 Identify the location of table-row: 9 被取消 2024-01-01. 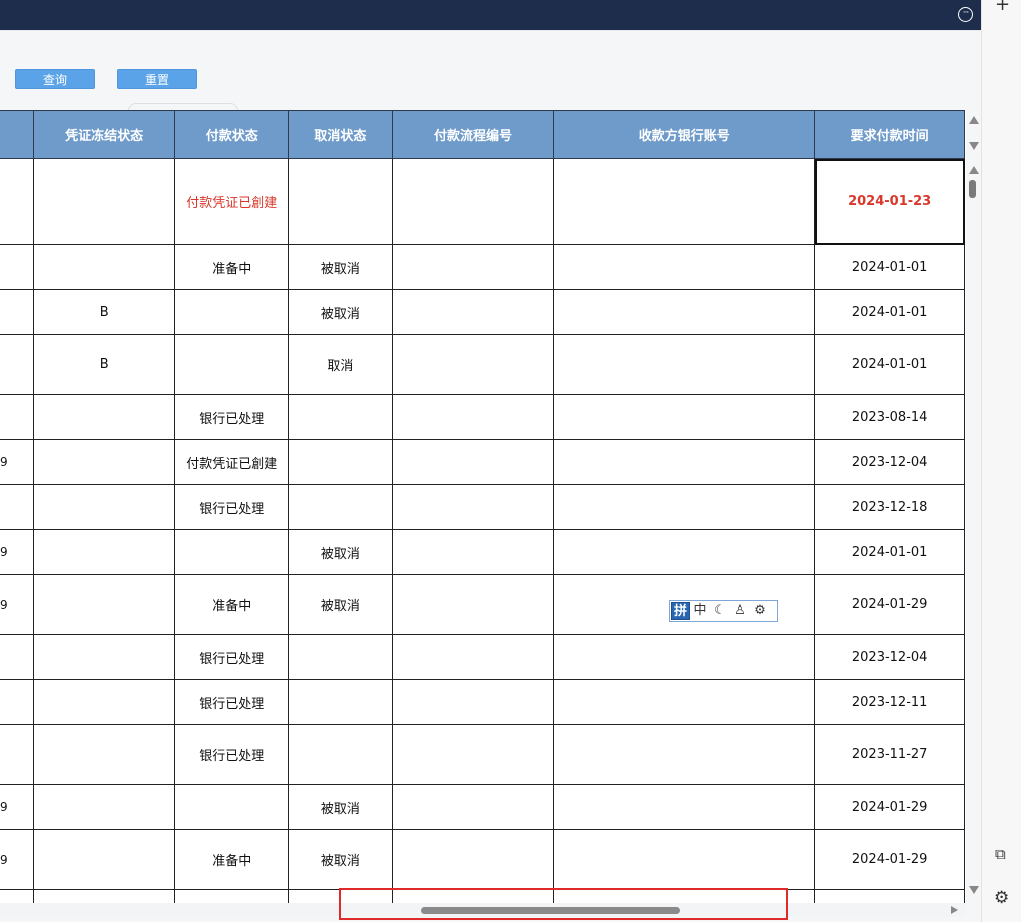
(482, 552).